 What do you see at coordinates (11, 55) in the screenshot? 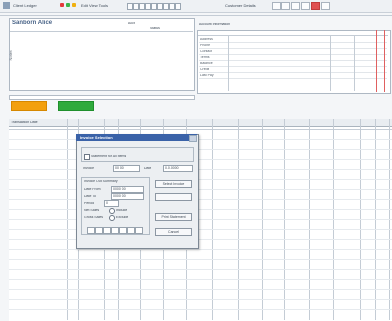
I see `notes-label: Notes` at bounding box center [11, 55].